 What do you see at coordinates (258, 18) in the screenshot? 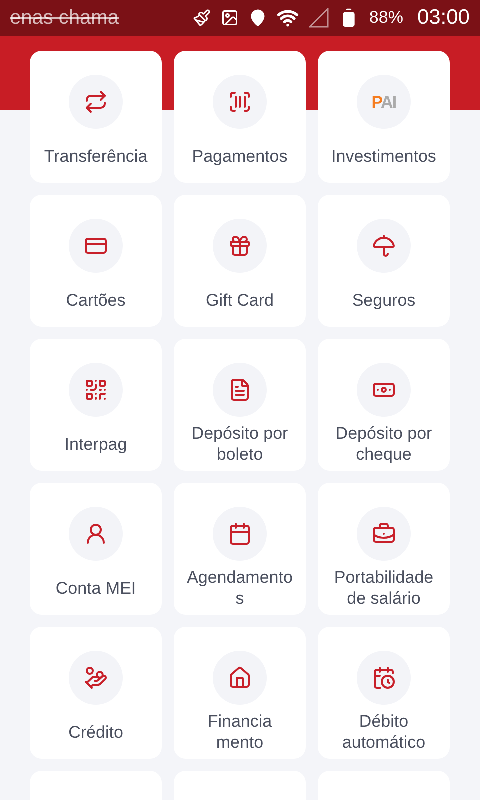
I see `location-icon` at bounding box center [258, 18].